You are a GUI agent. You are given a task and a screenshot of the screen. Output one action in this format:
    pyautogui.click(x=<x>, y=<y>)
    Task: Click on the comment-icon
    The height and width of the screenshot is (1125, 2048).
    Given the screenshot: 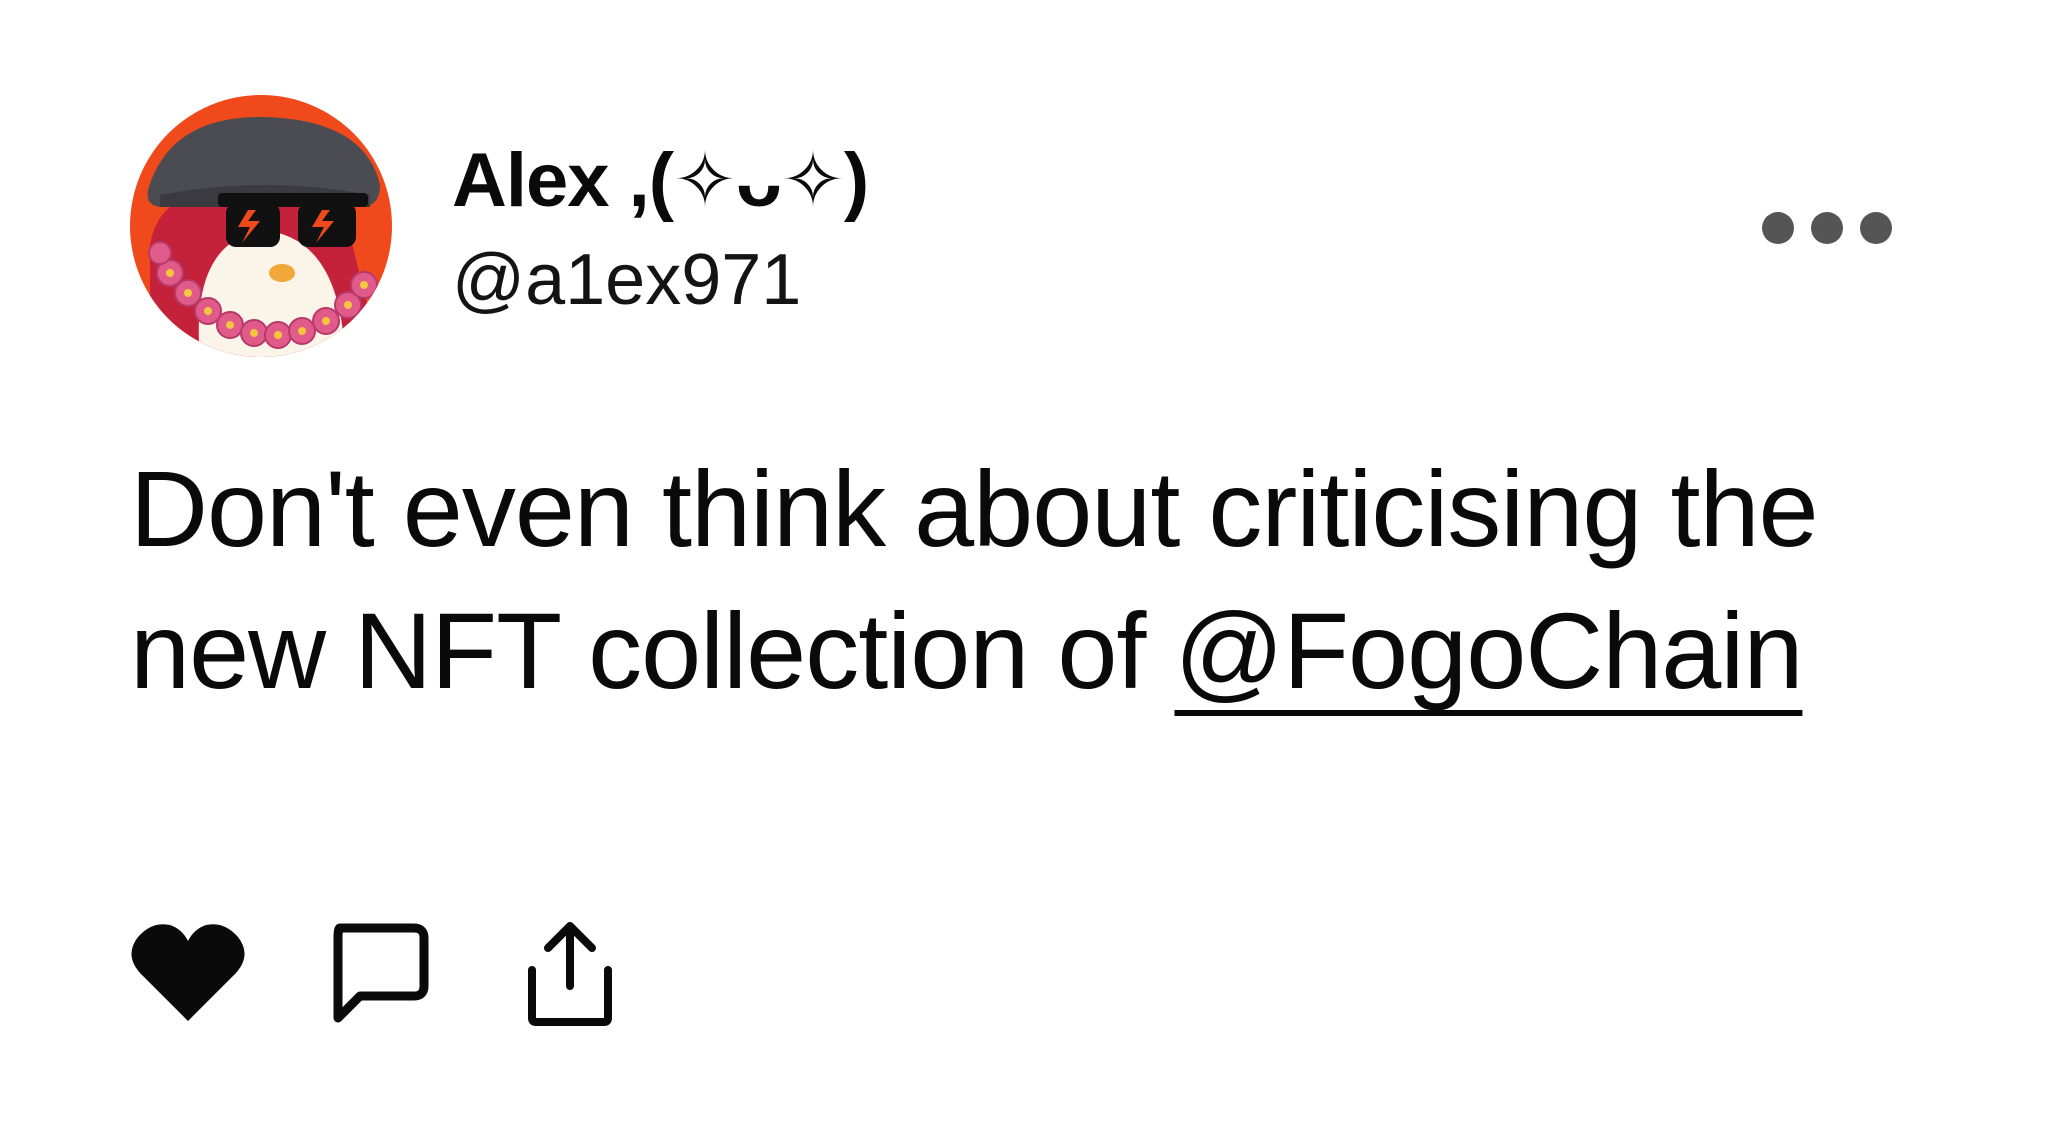 What is the action you would take?
    pyautogui.click(x=381, y=973)
    